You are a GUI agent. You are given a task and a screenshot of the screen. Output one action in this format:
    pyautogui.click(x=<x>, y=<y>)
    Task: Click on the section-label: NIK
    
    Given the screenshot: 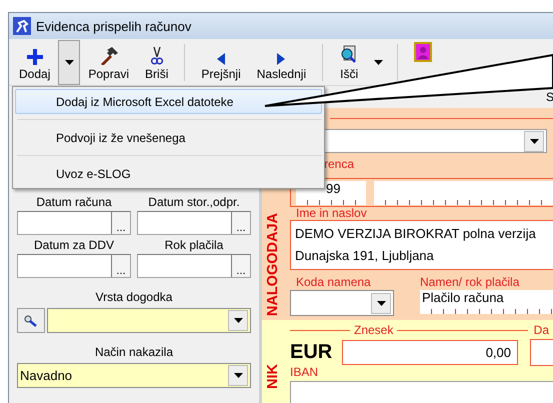 What is the action you would take?
    pyautogui.click(x=273, y=376)
    